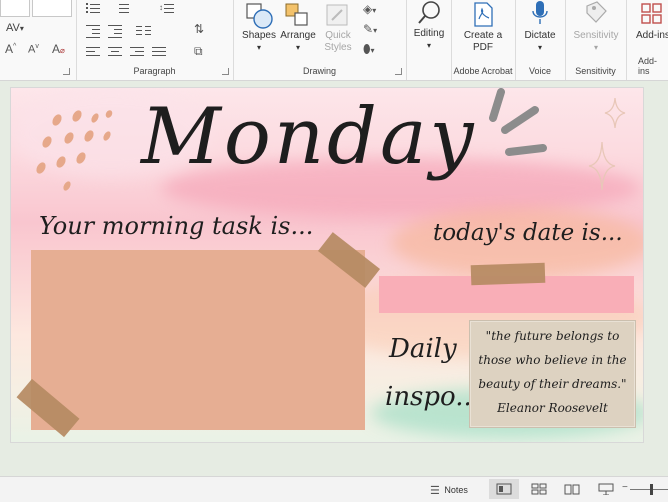 This screenshot has width=668, height=502. What do you see at coordinates (74, 150) in the screenshot?
I see `decorative-dots` at bounding box center [74, 150].